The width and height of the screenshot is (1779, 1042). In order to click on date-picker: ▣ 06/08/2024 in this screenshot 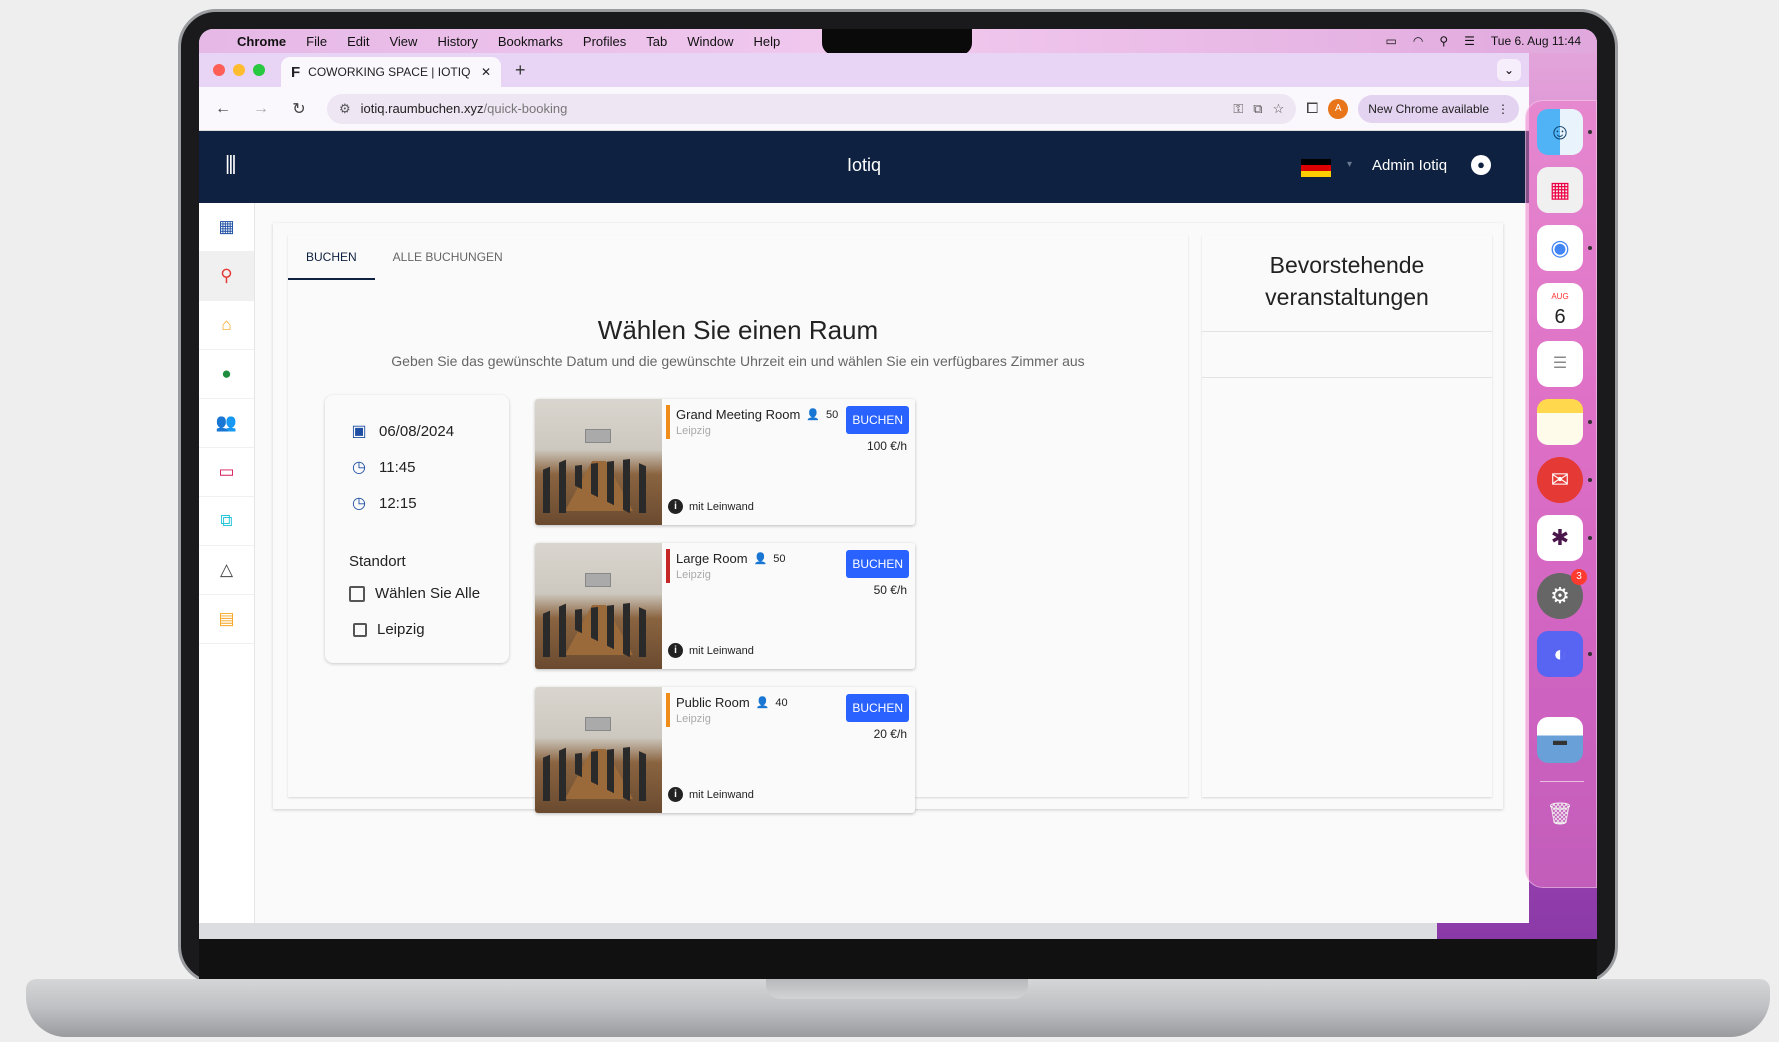, I will do `click(401, 431)`.